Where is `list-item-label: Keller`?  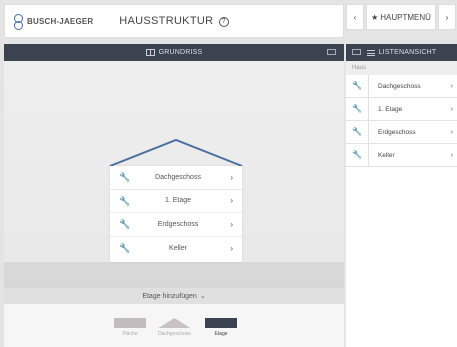
list-item-label: Keller is located at coordinates (386, 155).